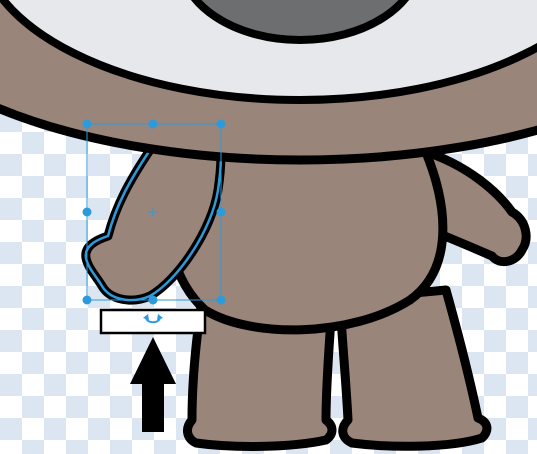 The width and height of the screenshot is (537, 454). What do you see at coordinates (221, 300) in the screenshot?
I see `resize-handle-bottom-right` at bounding box center [221, 300].